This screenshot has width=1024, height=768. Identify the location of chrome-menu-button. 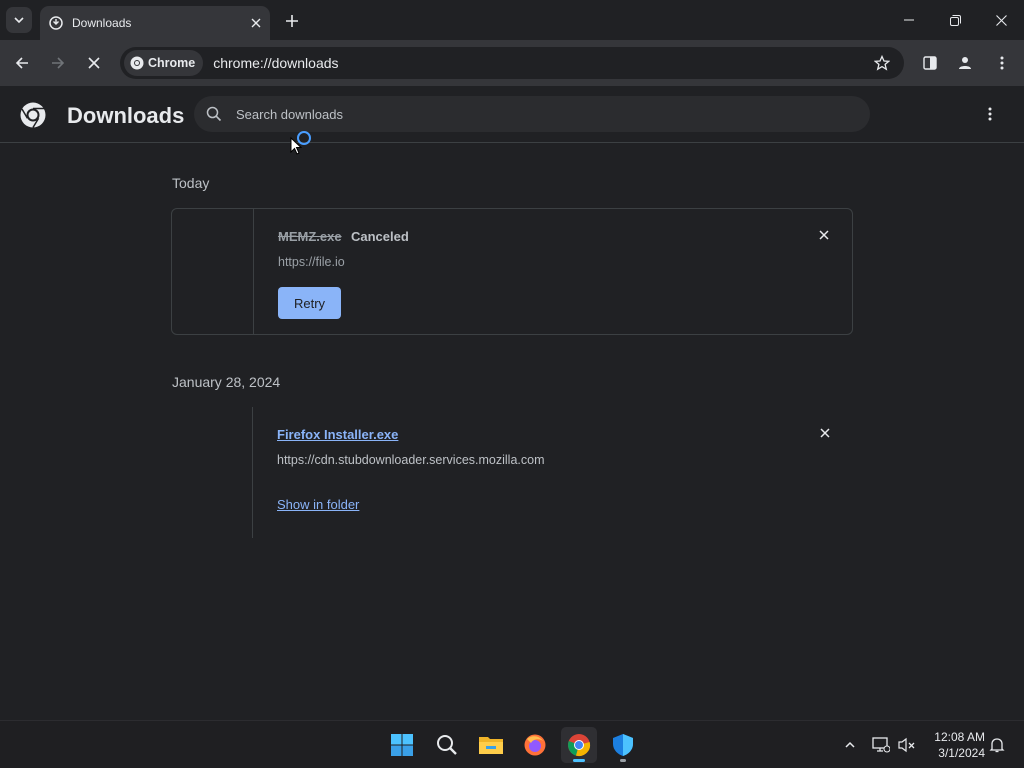
(1002, 63).